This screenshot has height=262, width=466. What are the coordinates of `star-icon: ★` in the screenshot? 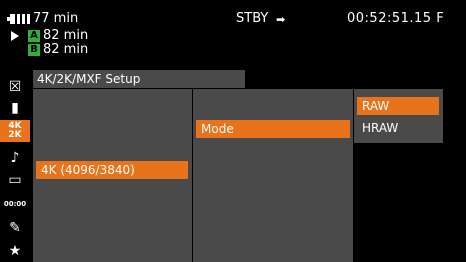 It's located at (15, 251).